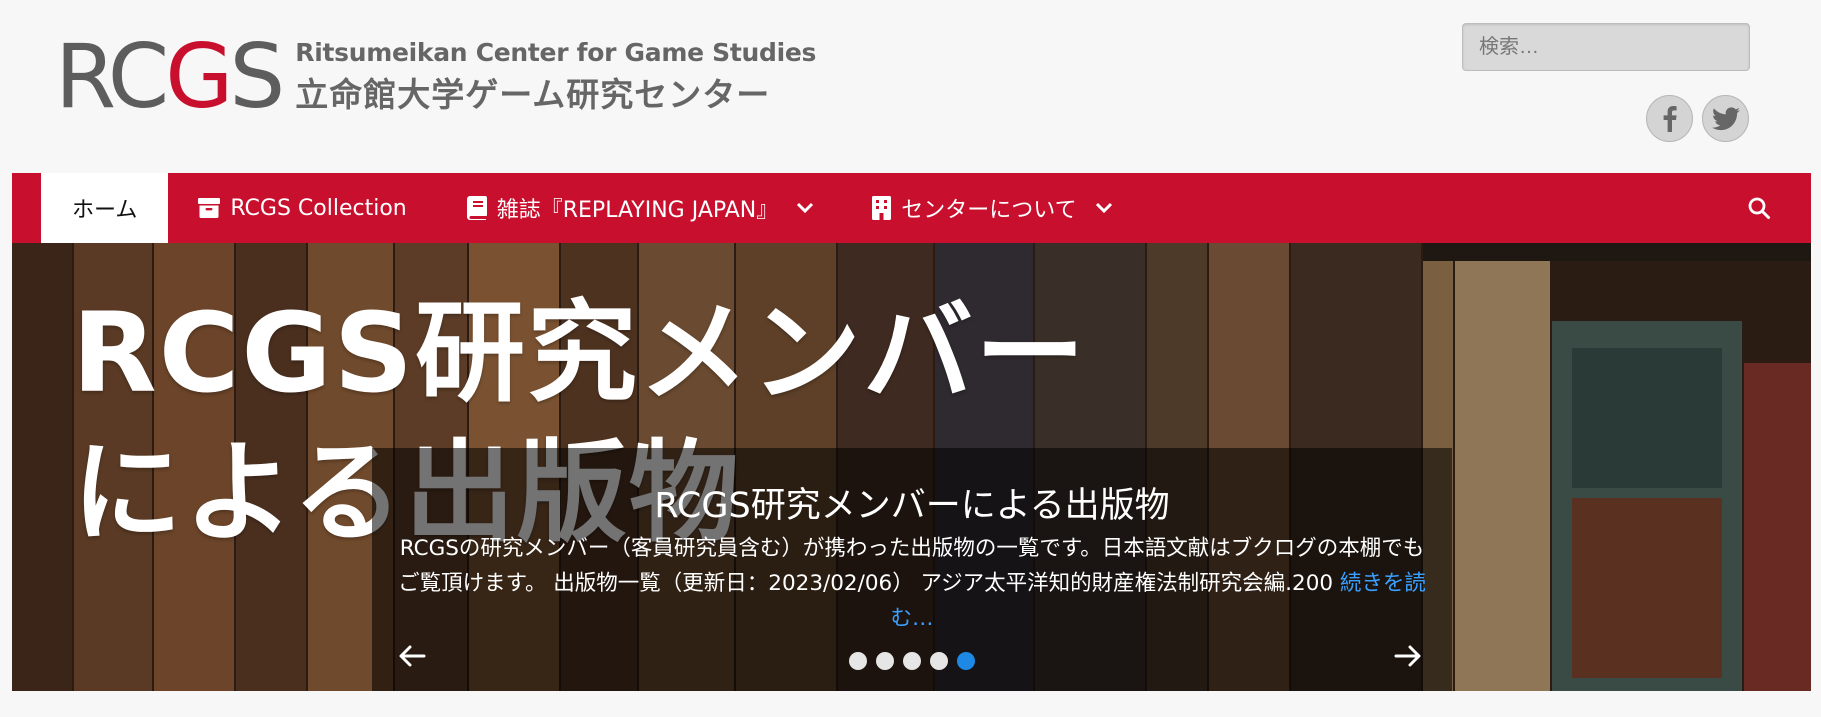  I want to click on logo-mark-rc: RC, so click(112, 76).